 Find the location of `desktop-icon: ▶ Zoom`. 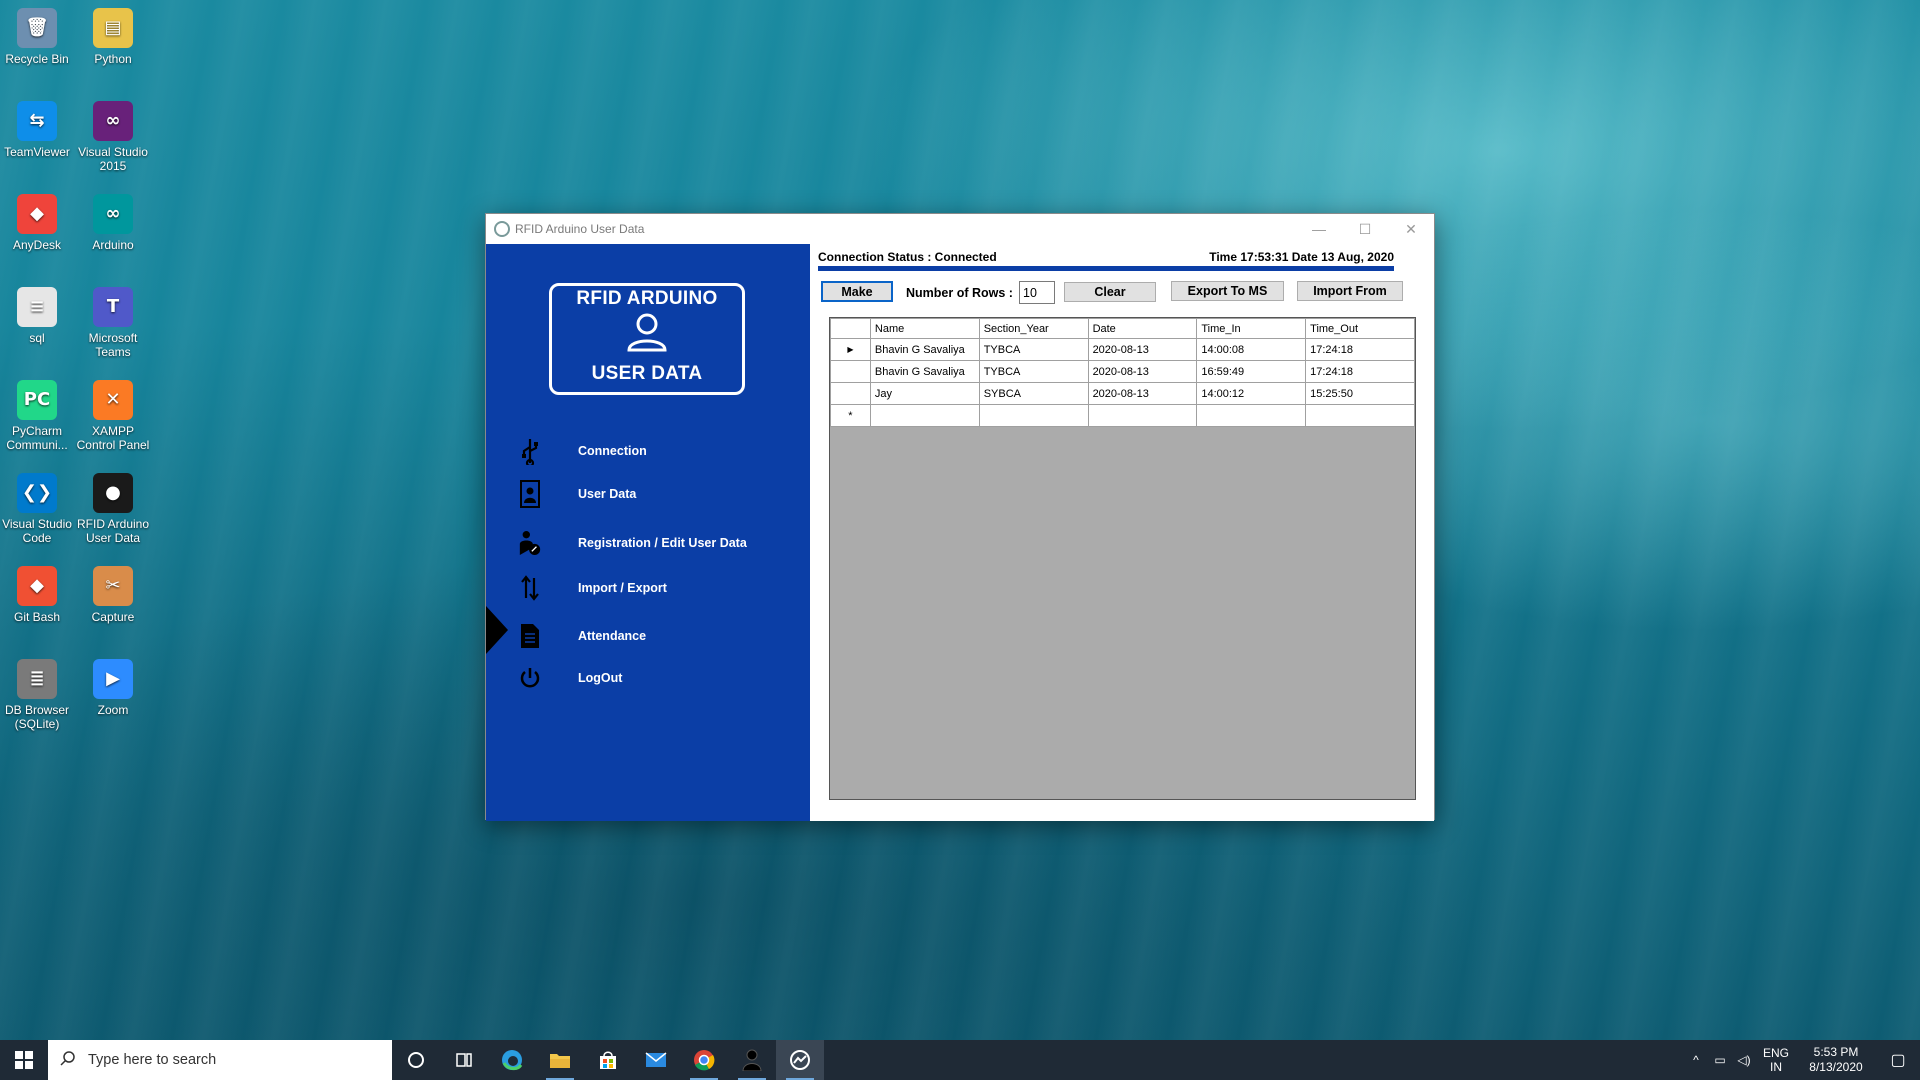

desktop-icon: ▶ Zoom is located at coordinates (113, 688).